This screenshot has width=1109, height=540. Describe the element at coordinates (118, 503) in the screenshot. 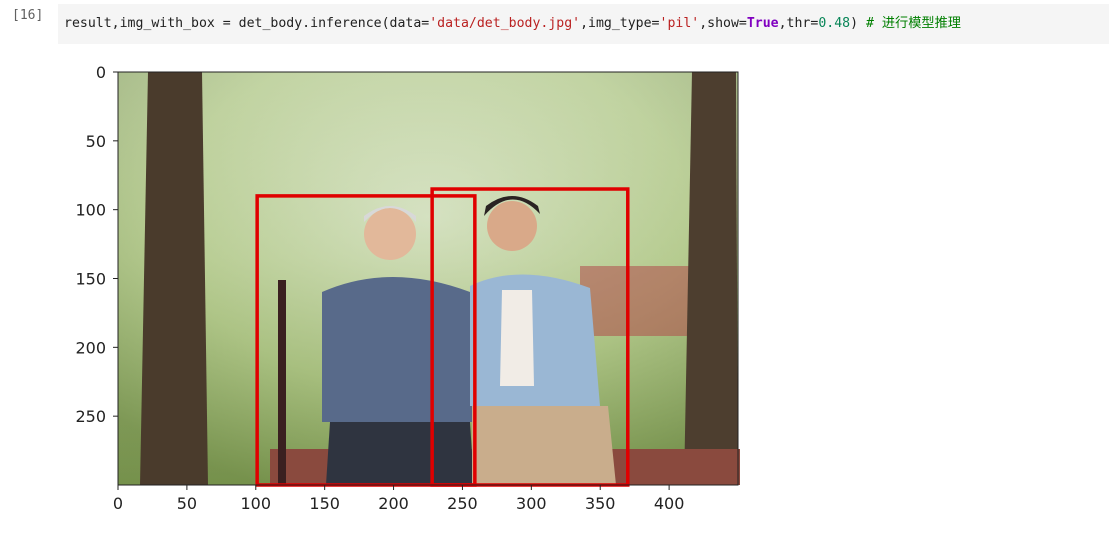

I see `x-tick-label: 0` at that location.